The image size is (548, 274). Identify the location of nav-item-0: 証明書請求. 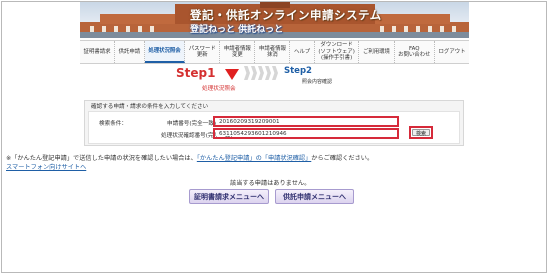
(98, 52).